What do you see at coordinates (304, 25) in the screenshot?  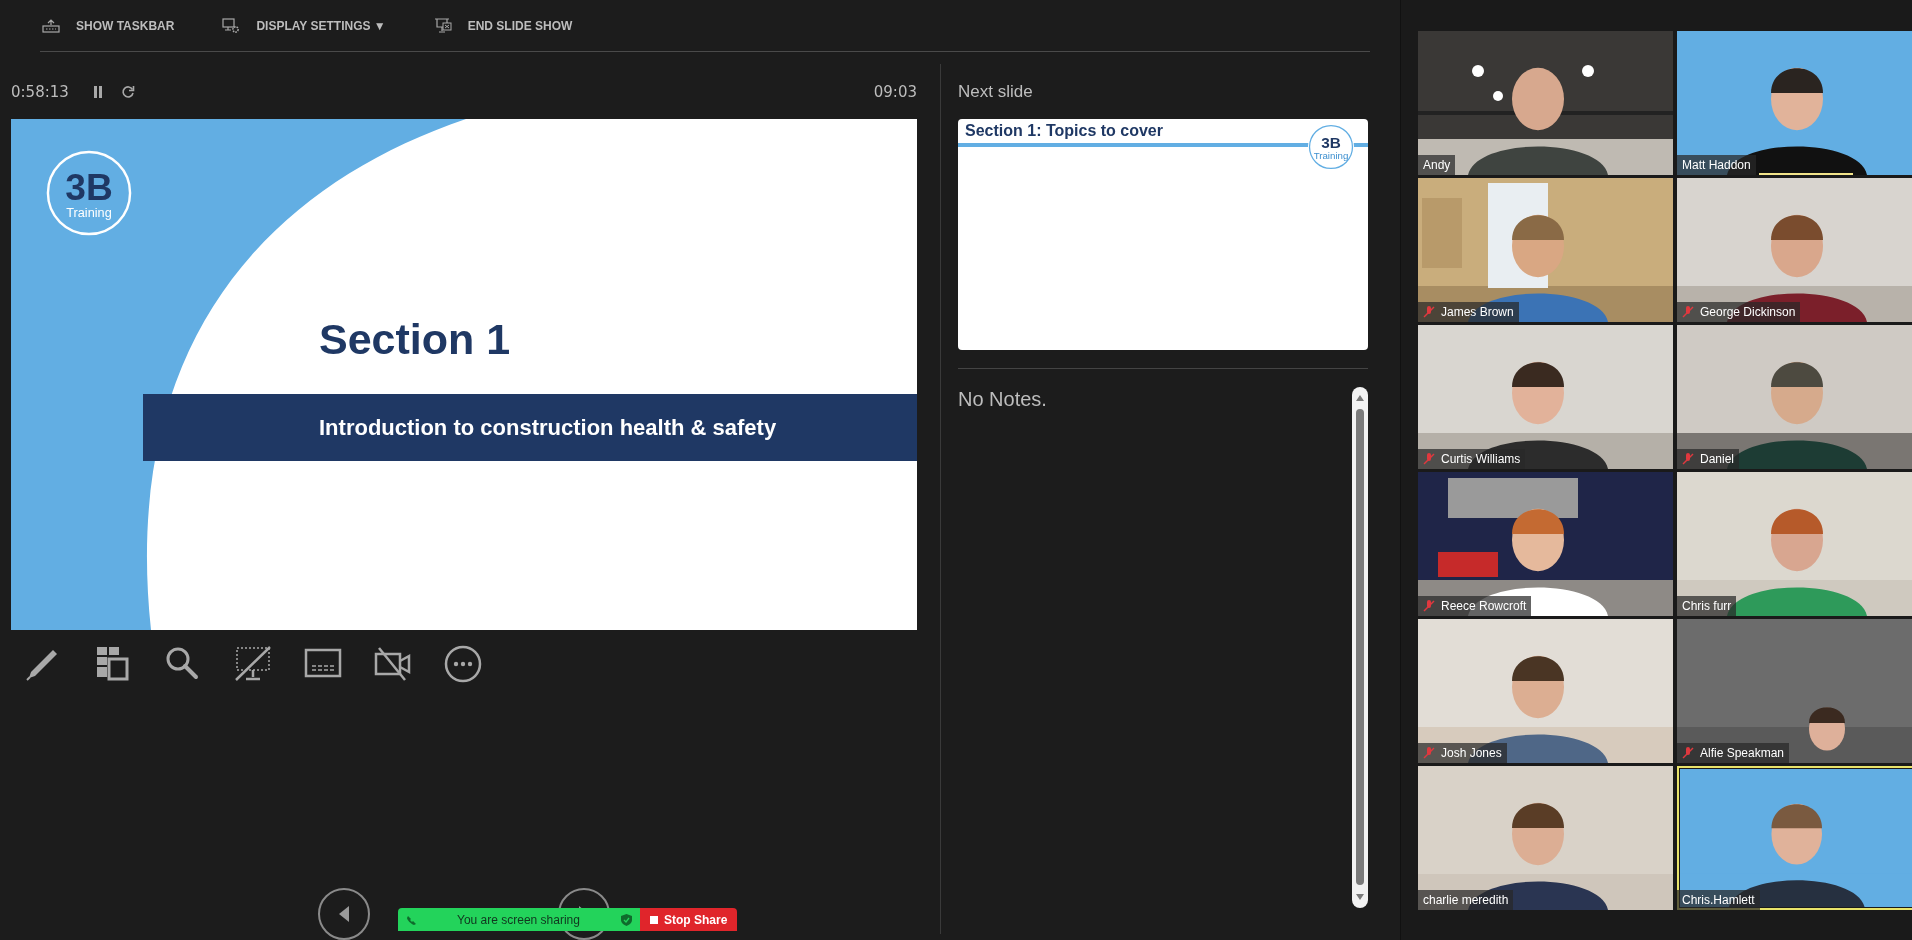 I see `toolbar-button: DISPLAY SETTINGS ▼` at bounding box center [304, 25].